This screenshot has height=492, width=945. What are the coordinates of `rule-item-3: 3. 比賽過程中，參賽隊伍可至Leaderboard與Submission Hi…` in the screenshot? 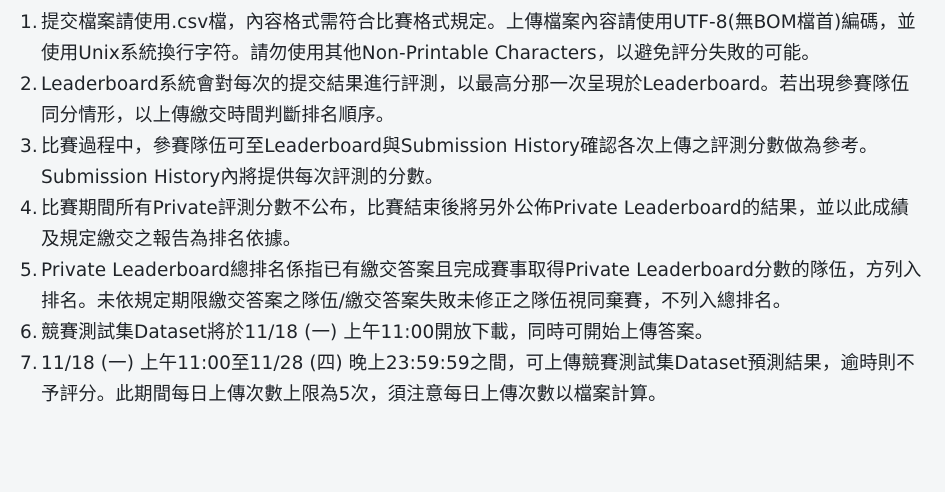 It's located at (473, 162).